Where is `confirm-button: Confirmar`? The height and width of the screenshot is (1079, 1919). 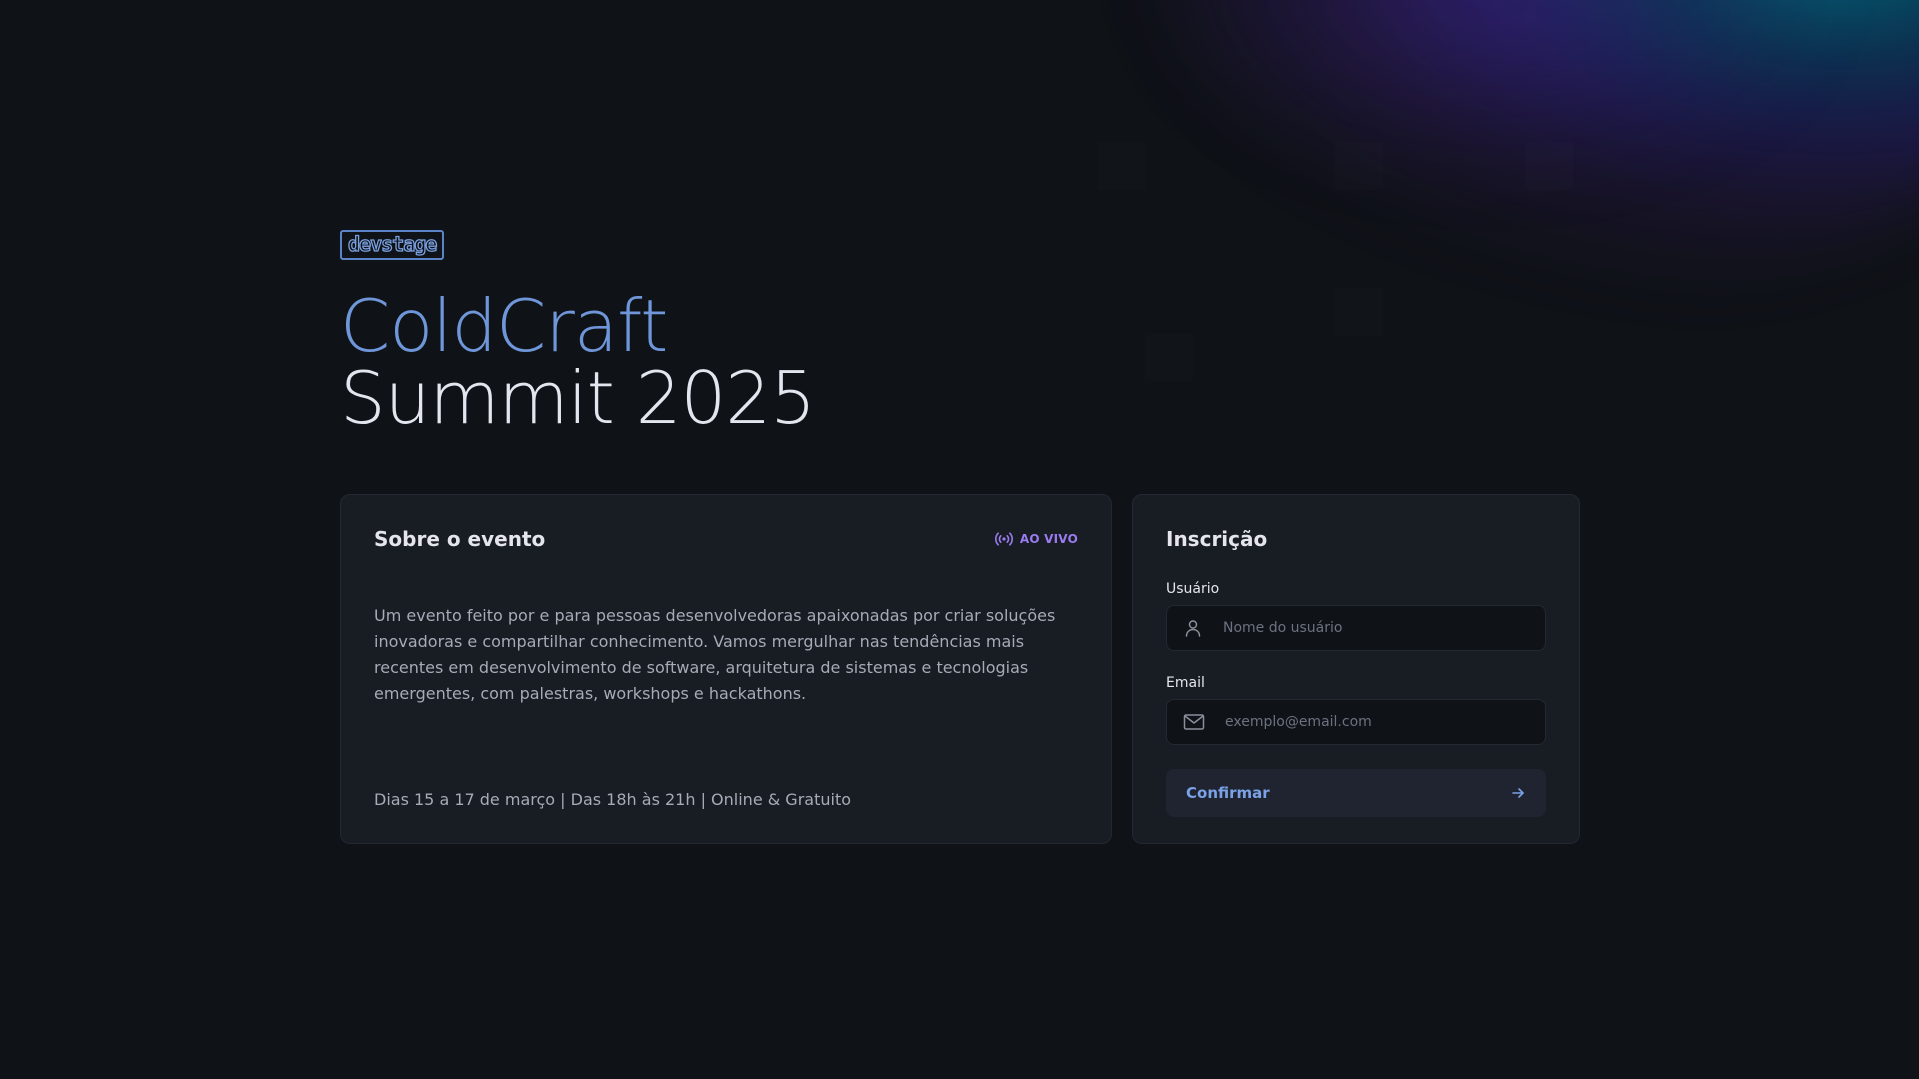 confirm-button: Confirmar is located at coordinates (1356, 793).